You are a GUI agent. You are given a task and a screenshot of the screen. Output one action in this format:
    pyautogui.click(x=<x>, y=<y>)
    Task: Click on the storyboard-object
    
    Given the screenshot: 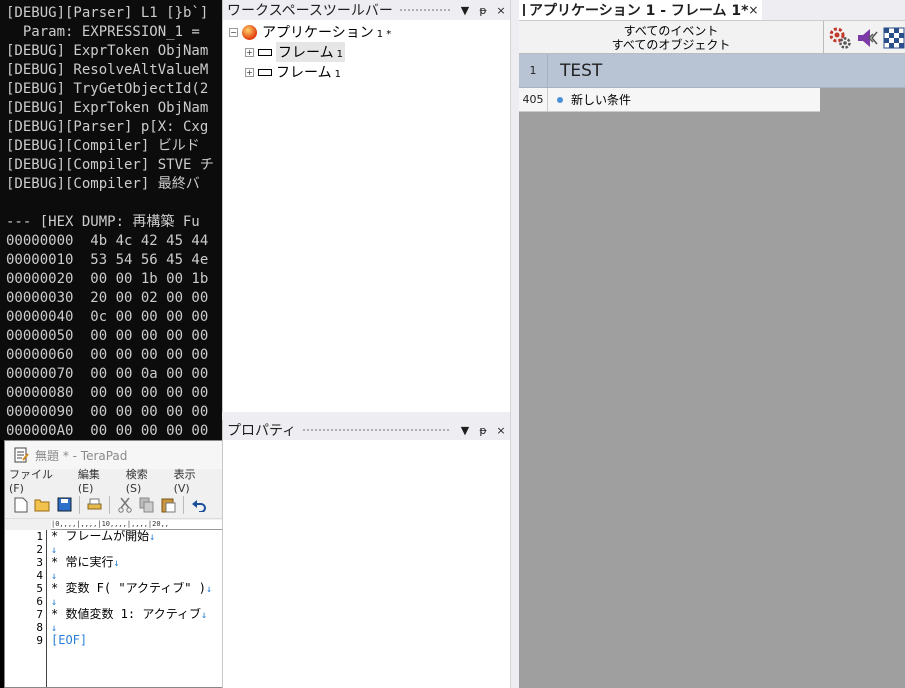 What is the action you would take?
    pyautogui.click(x=893, y=38)
    